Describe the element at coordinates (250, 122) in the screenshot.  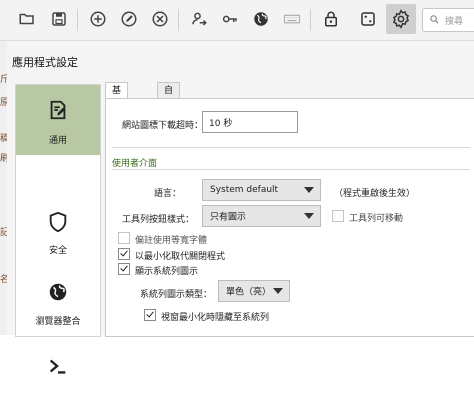
I see `favicon-timeout-spinbox: 10 秒` at that location.